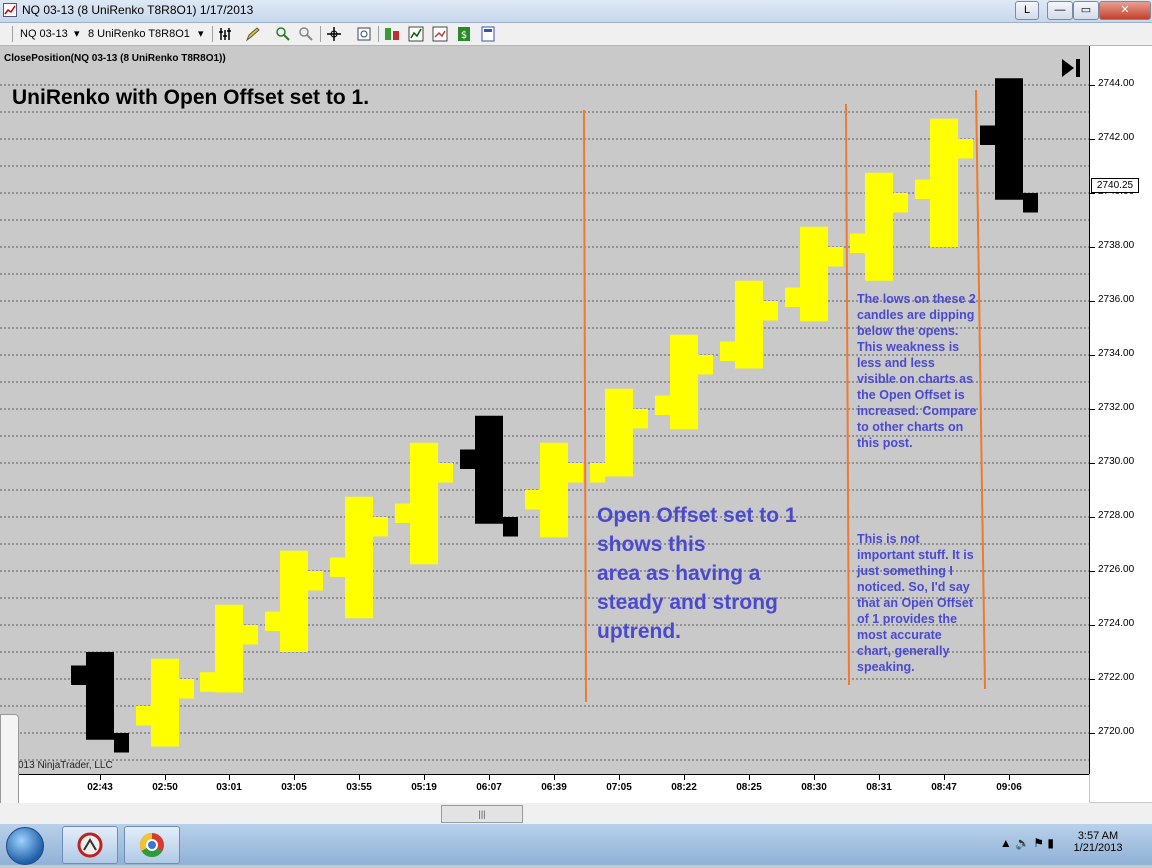 Image resolution: width=1152 pixels, height=868 pixels. I want to click on bar-type-icon, so click(226, 34).